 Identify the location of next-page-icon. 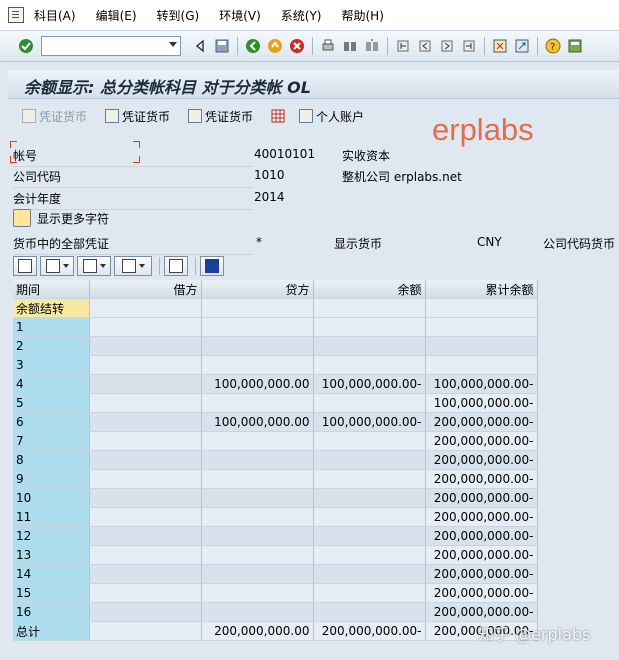
(447, 46).